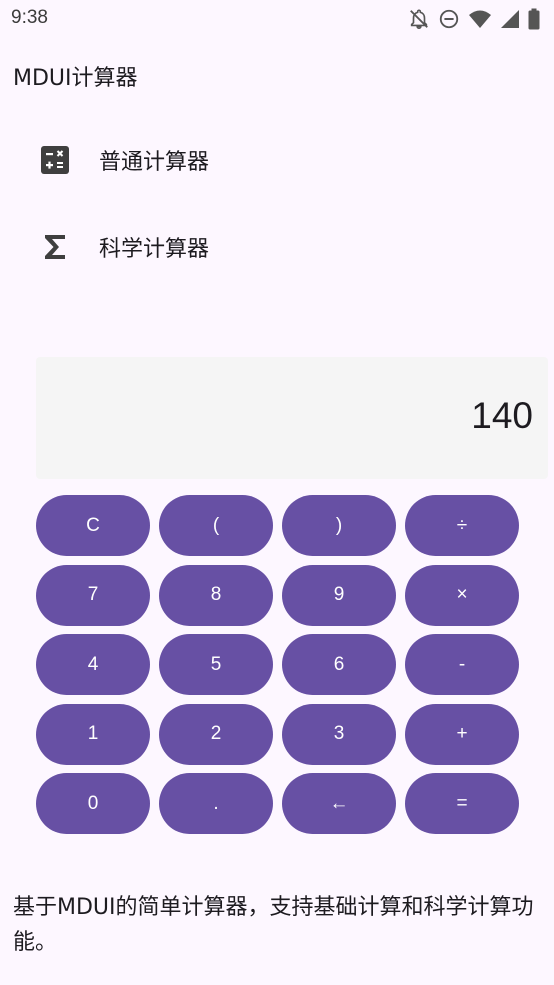 This screenshot has width=554, height=985. Describe the element at coordinates (449, 19) in the screenshot. I see `do-not-disturb-icon` at that location.